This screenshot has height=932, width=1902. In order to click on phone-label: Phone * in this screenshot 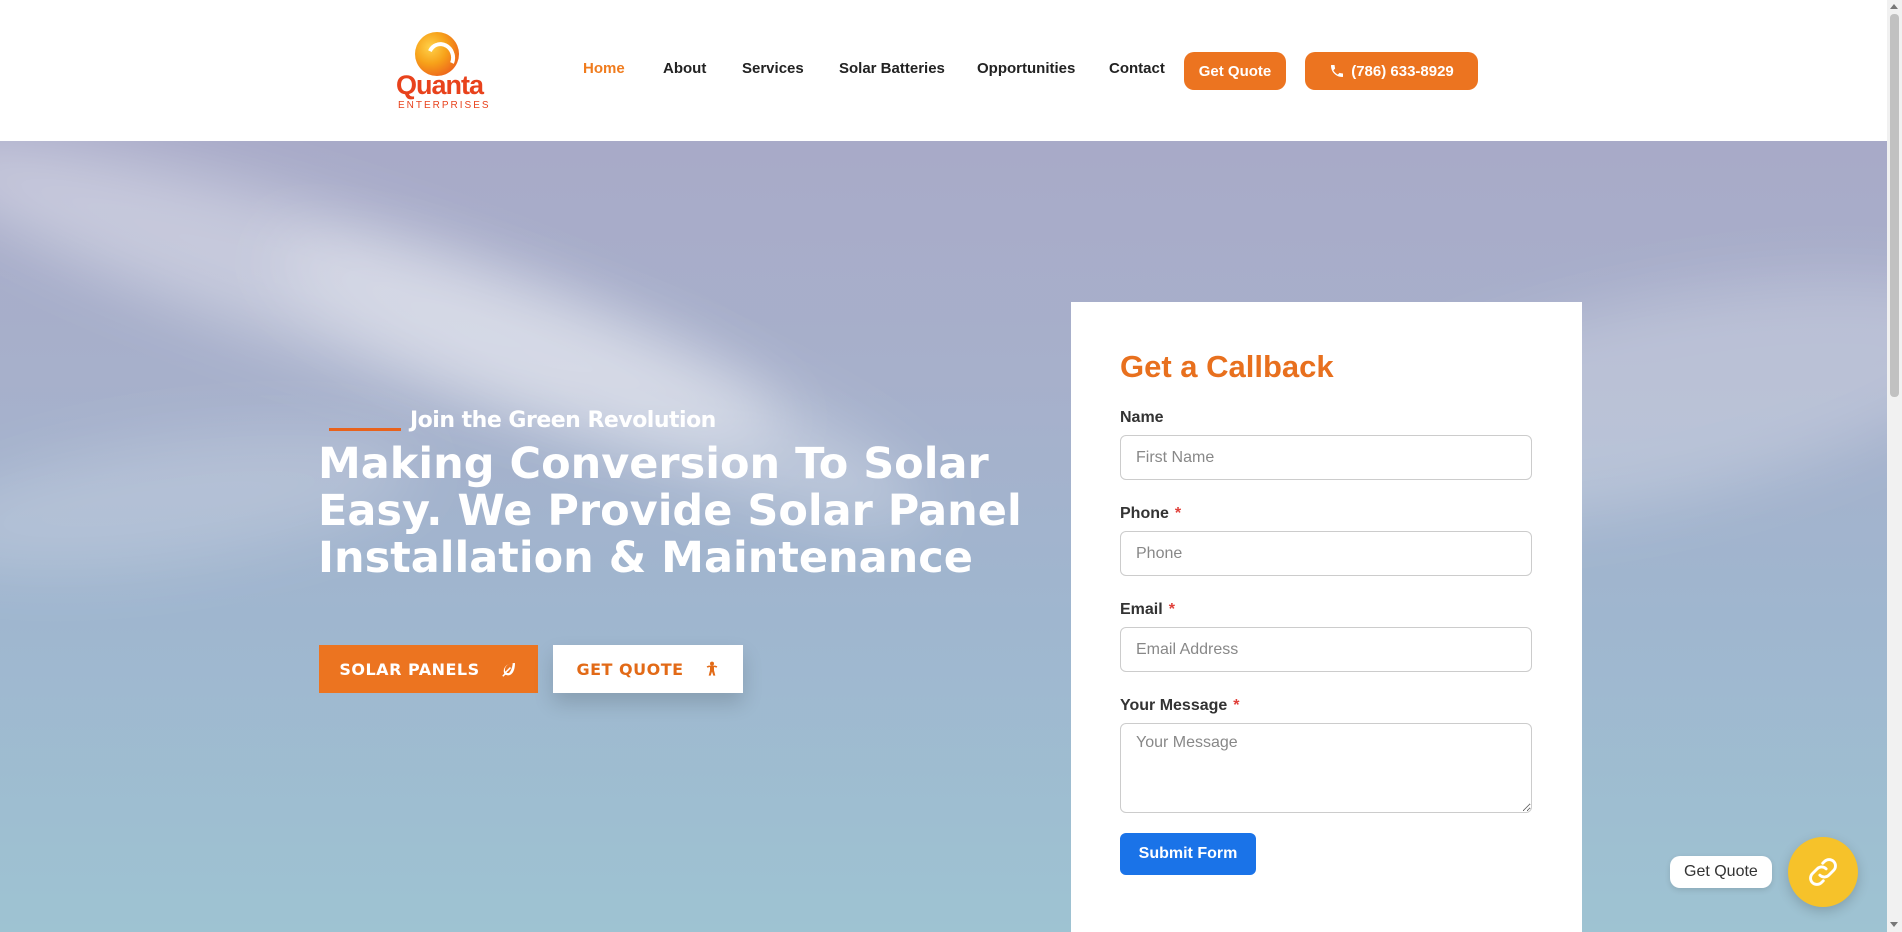, I will do `click(1150, 514)`.